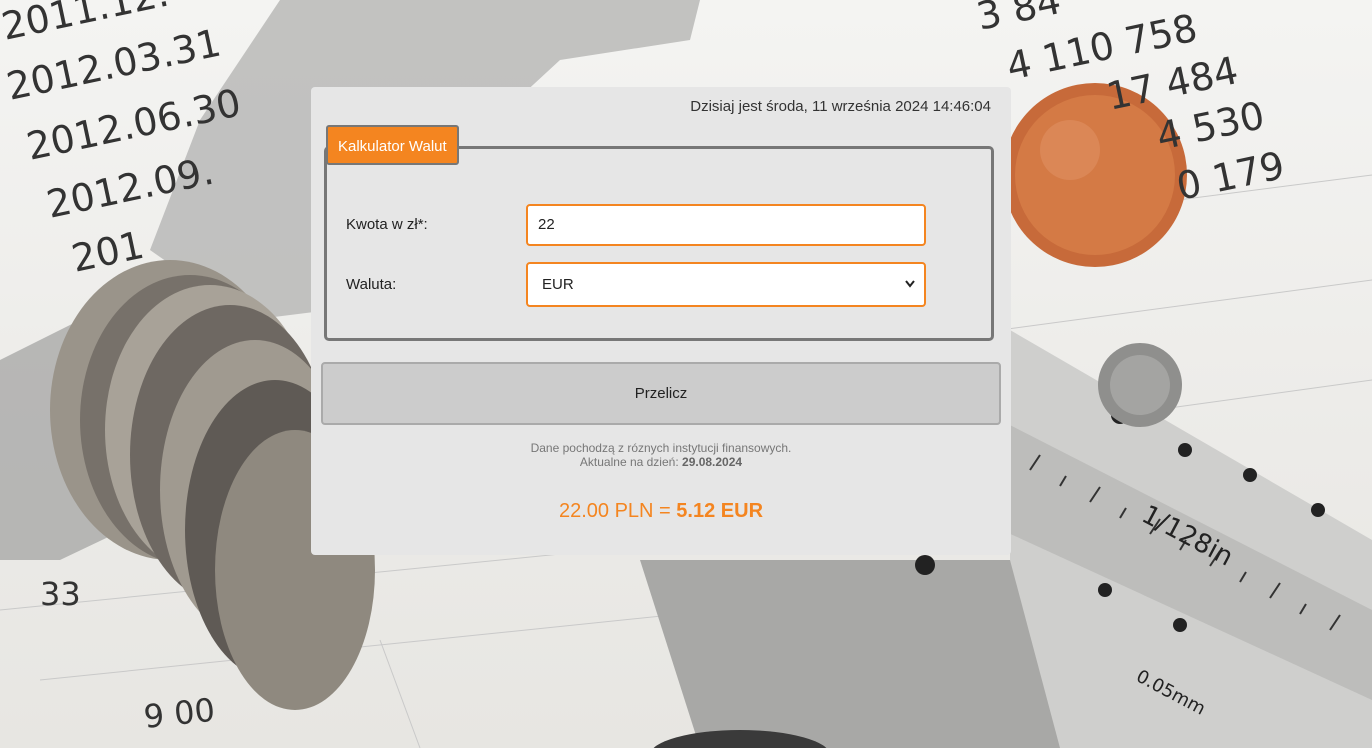 This screenshot has width=1372, height=748. Describe the element at coordinates (614, 511) in the screenshot. I see `result-from: 22.00 PLN =` at that location.